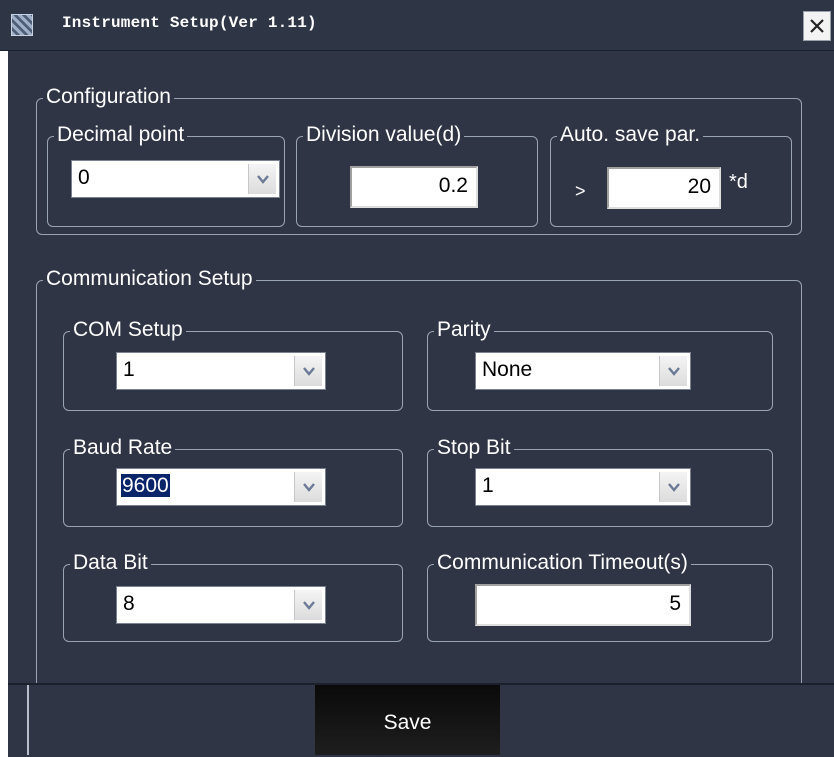 Image resolution: width=834 pixels, height=757 pixels. I want to click on parity-select: None, so click(583, 371).